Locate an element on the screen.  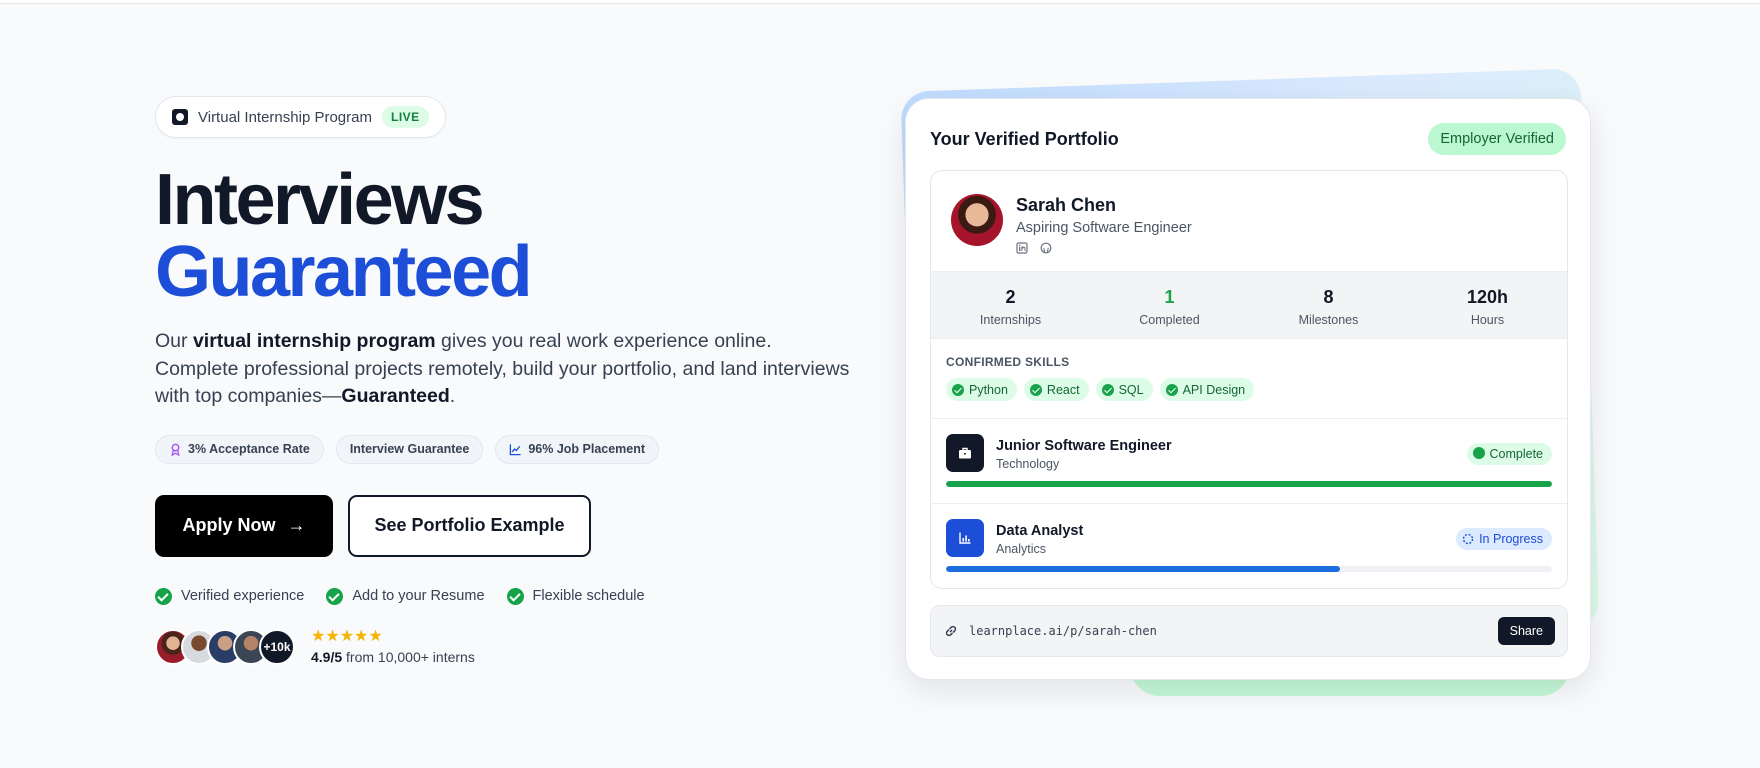
pill-acceptance-rate: 3% Acceptance Rate is located at coordinates (239, 449).